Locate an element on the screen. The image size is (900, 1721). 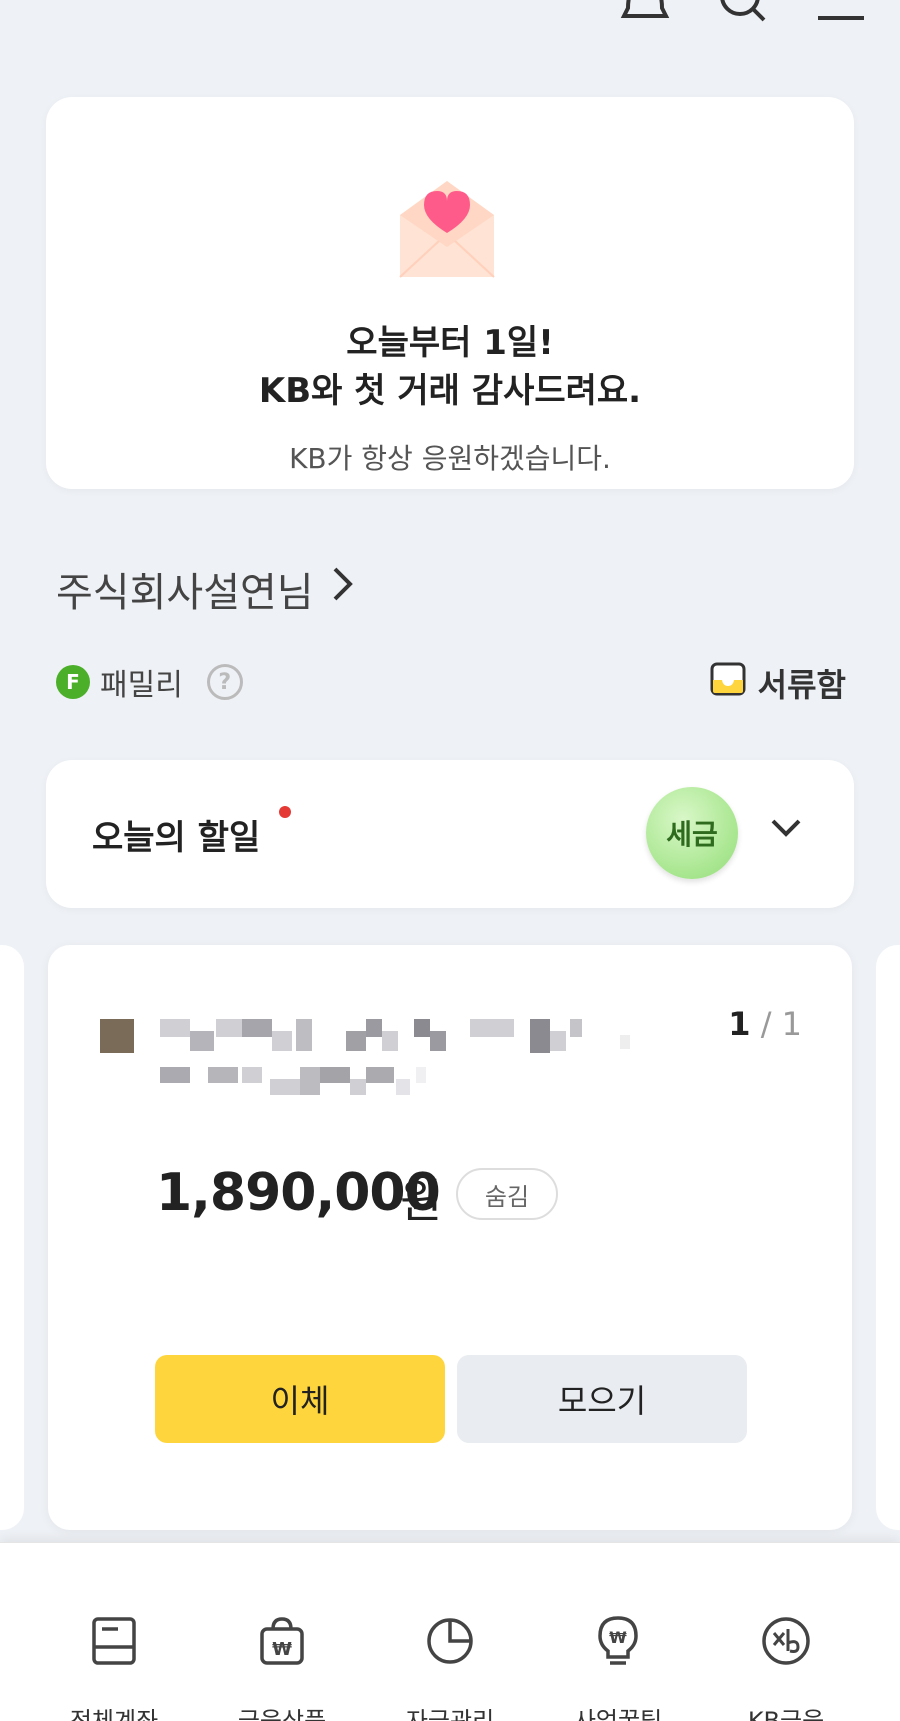
pager-total: / 1 is located at coordinates (781, 1024).